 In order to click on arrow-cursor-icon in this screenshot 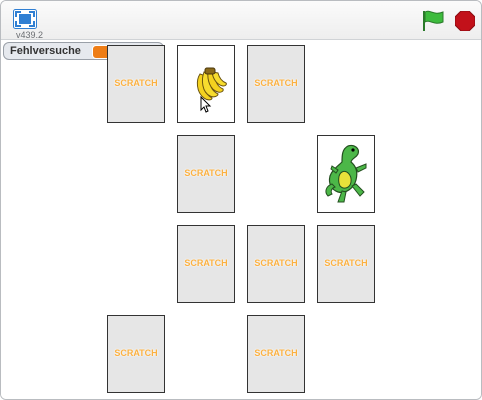, I will do `click(206, 104)`.